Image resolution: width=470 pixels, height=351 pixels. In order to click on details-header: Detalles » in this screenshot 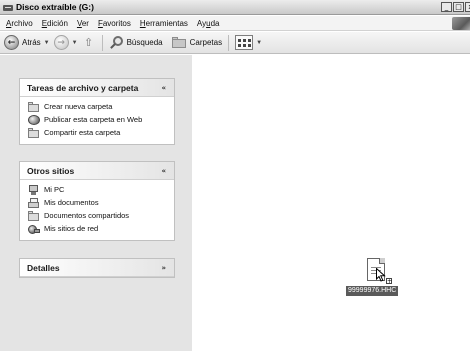, I will do `click(97, 268)`.